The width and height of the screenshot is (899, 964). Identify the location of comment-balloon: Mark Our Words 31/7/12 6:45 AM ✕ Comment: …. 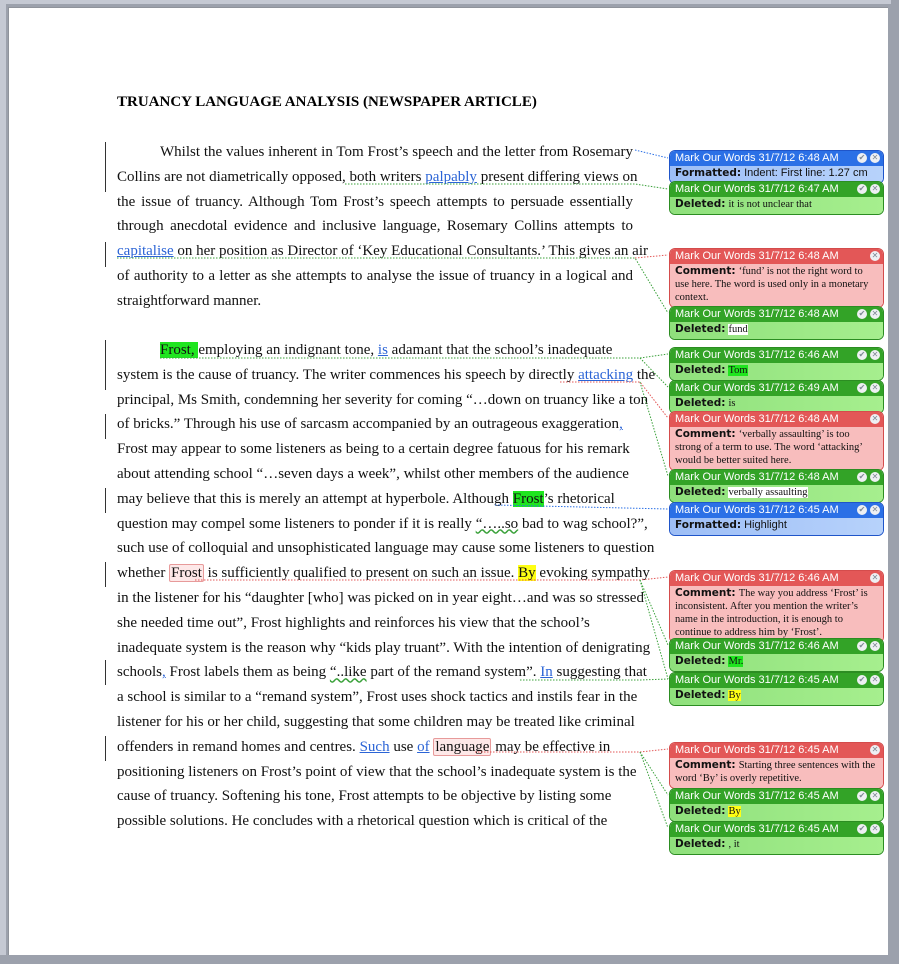
(776, 765).